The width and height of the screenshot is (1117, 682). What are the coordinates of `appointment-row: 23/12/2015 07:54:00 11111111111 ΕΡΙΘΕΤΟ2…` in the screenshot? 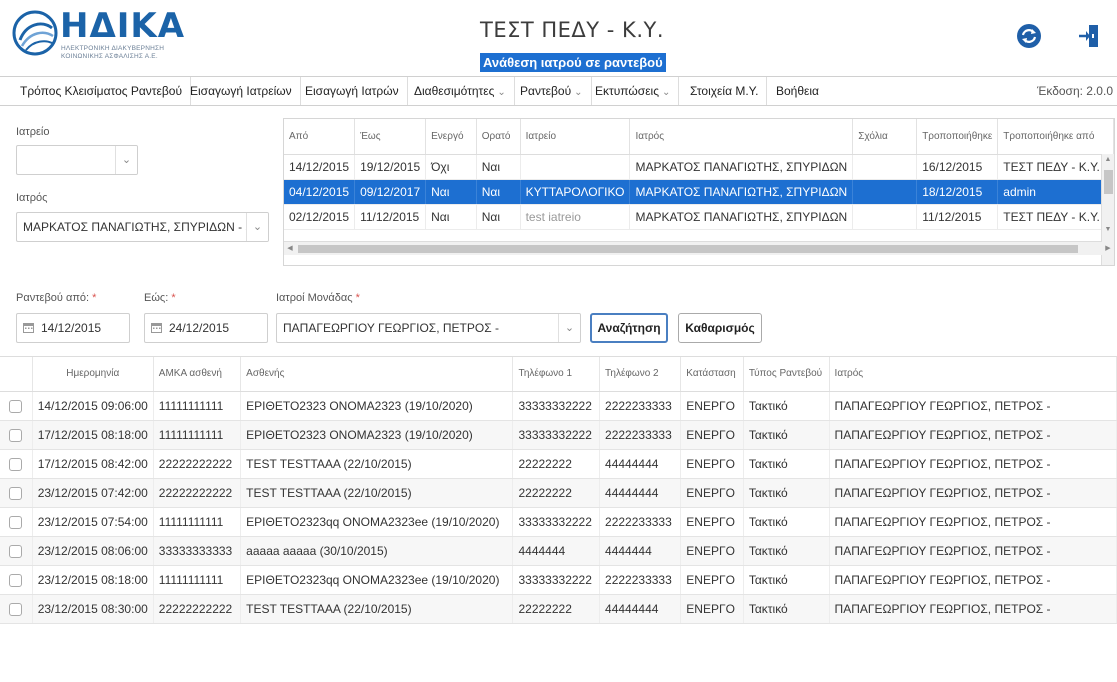 It's located at (558, 522).